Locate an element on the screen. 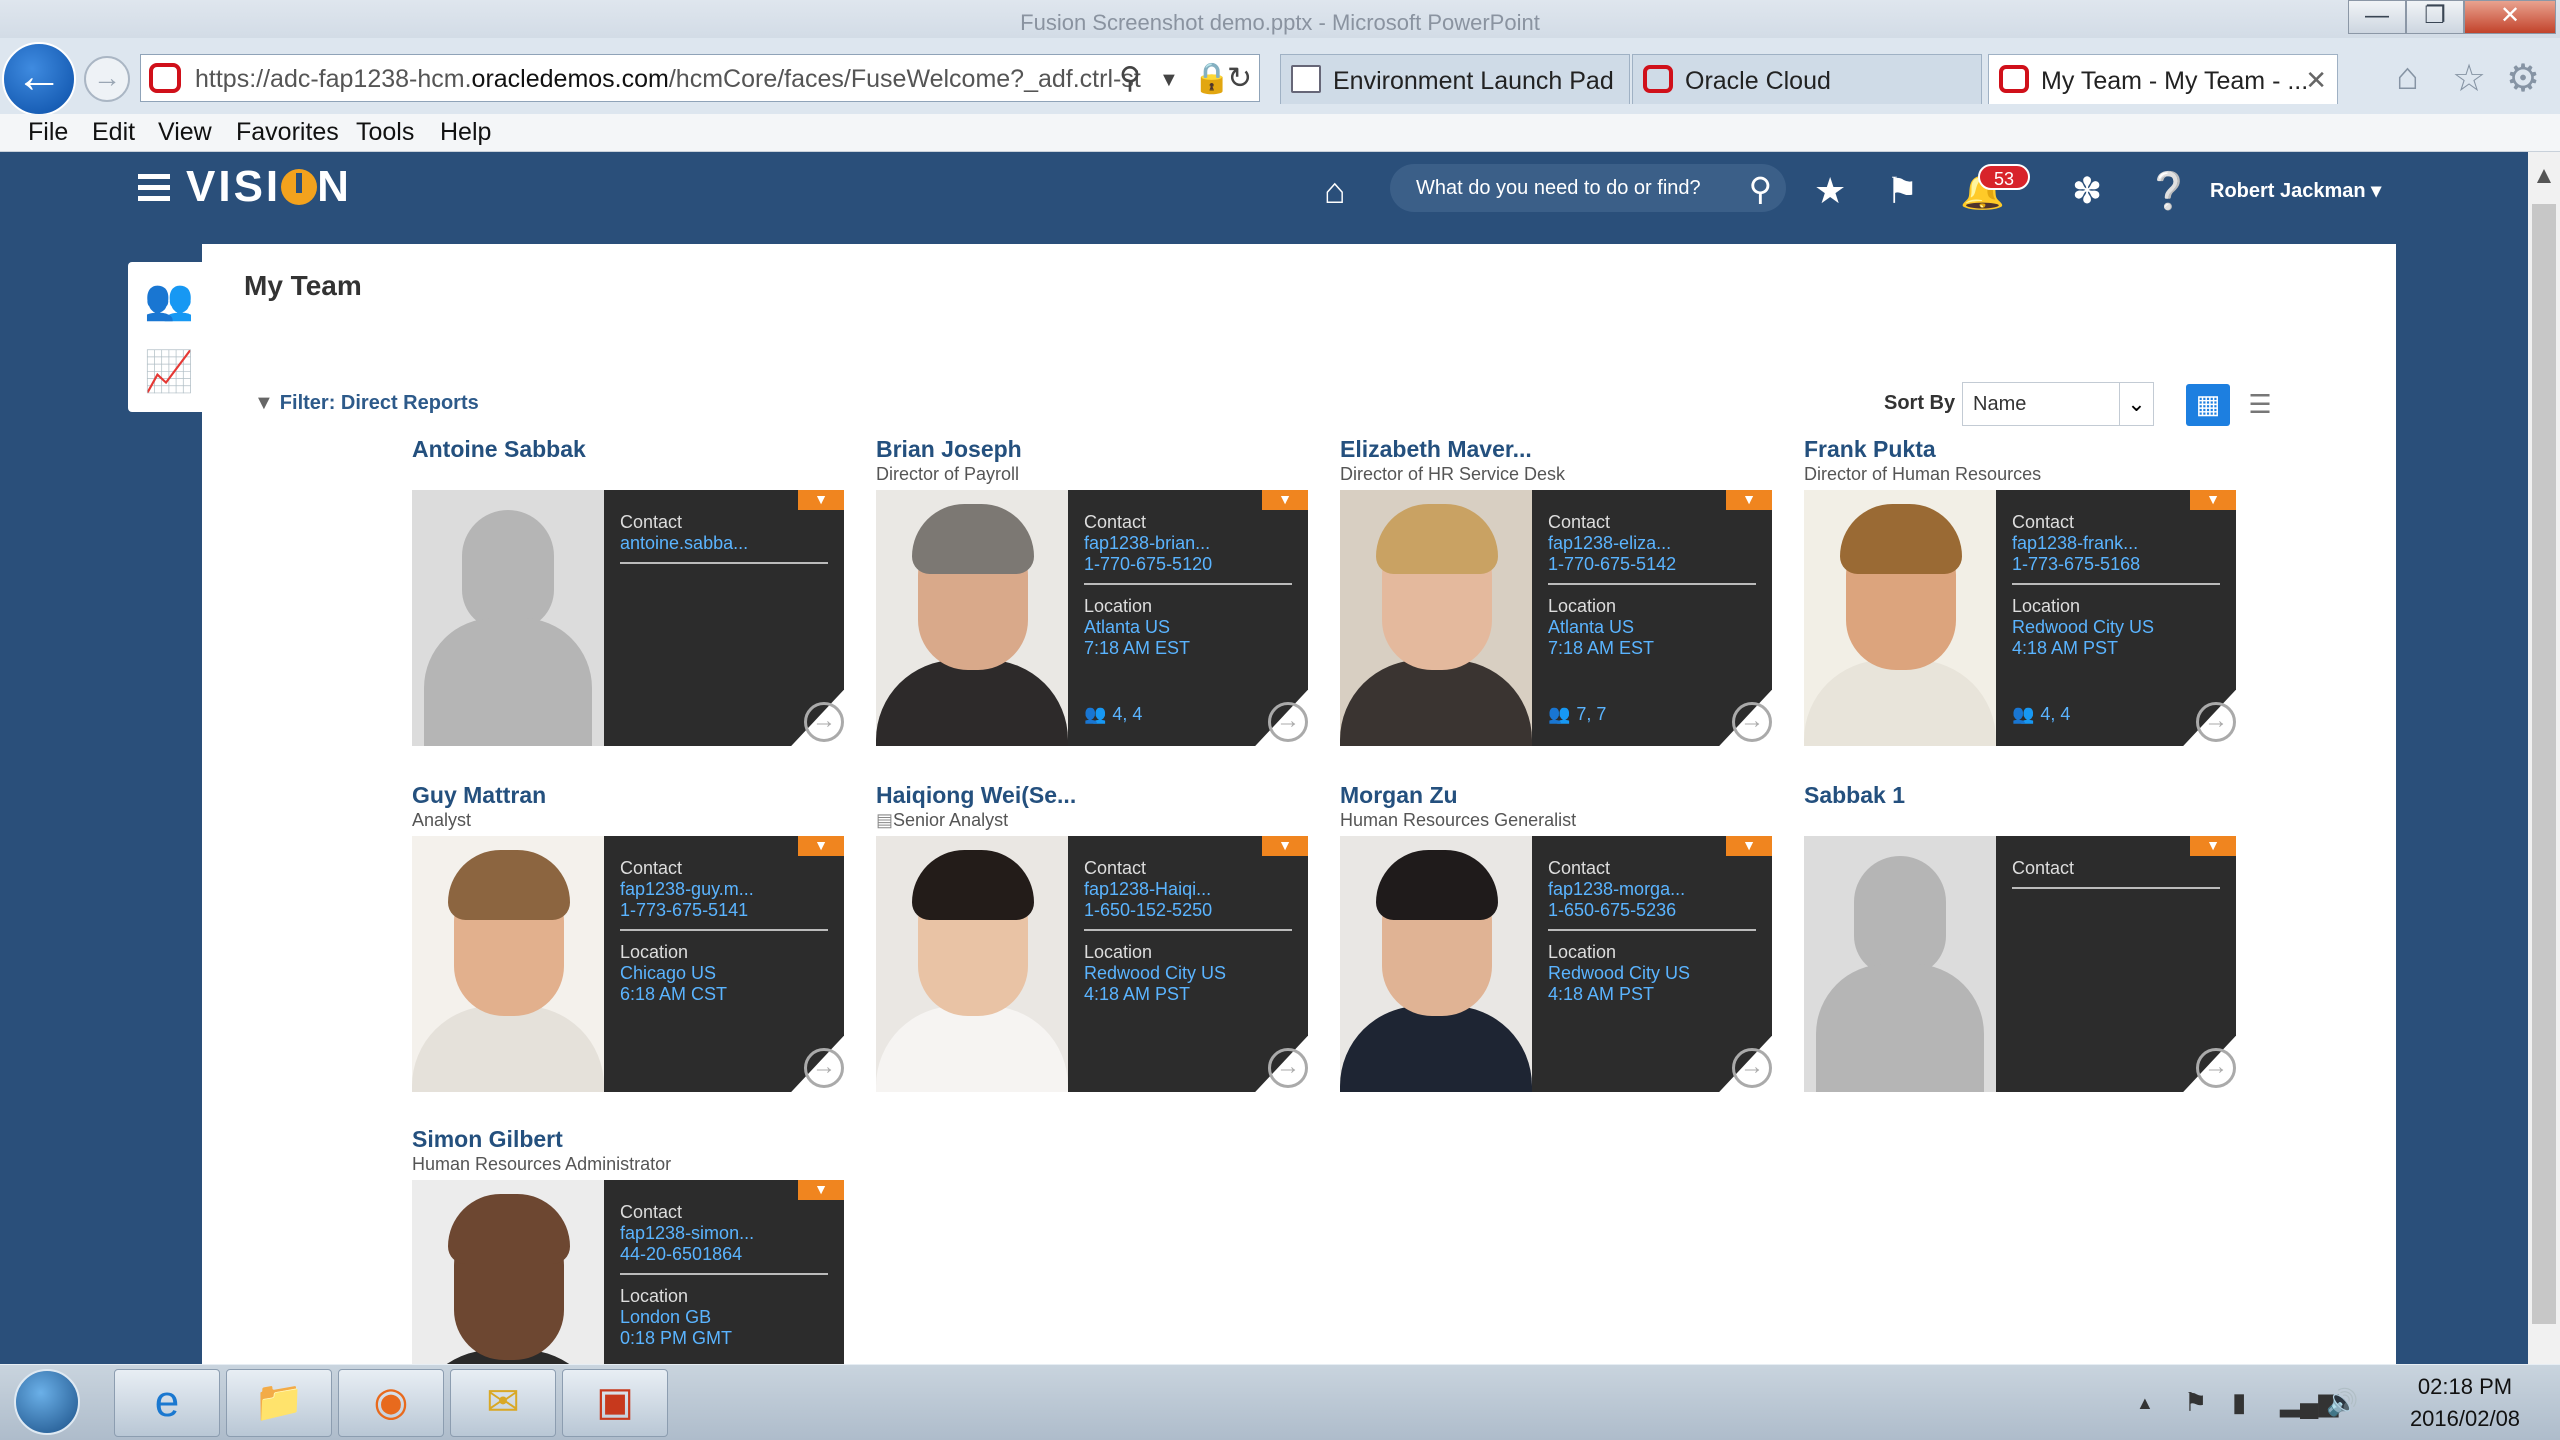 This screenshot has width=2560, height=1440. close-window-button: ✕ is located at coordinates (2510, 17).